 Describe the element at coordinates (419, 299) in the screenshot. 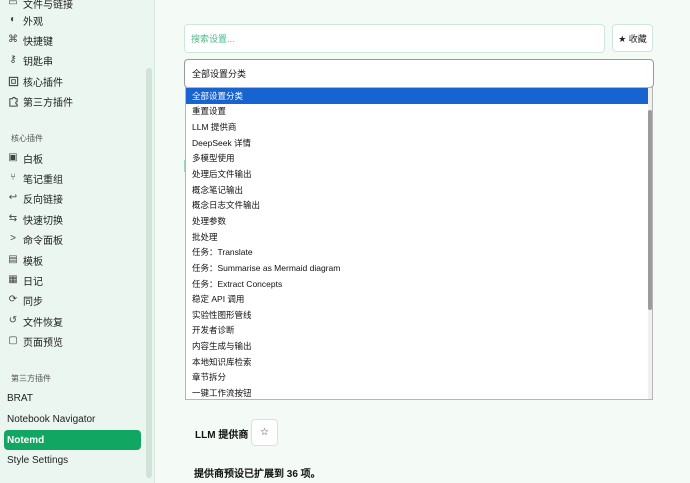

I see `dropdown-option: 稳定 API 调用` at that location.